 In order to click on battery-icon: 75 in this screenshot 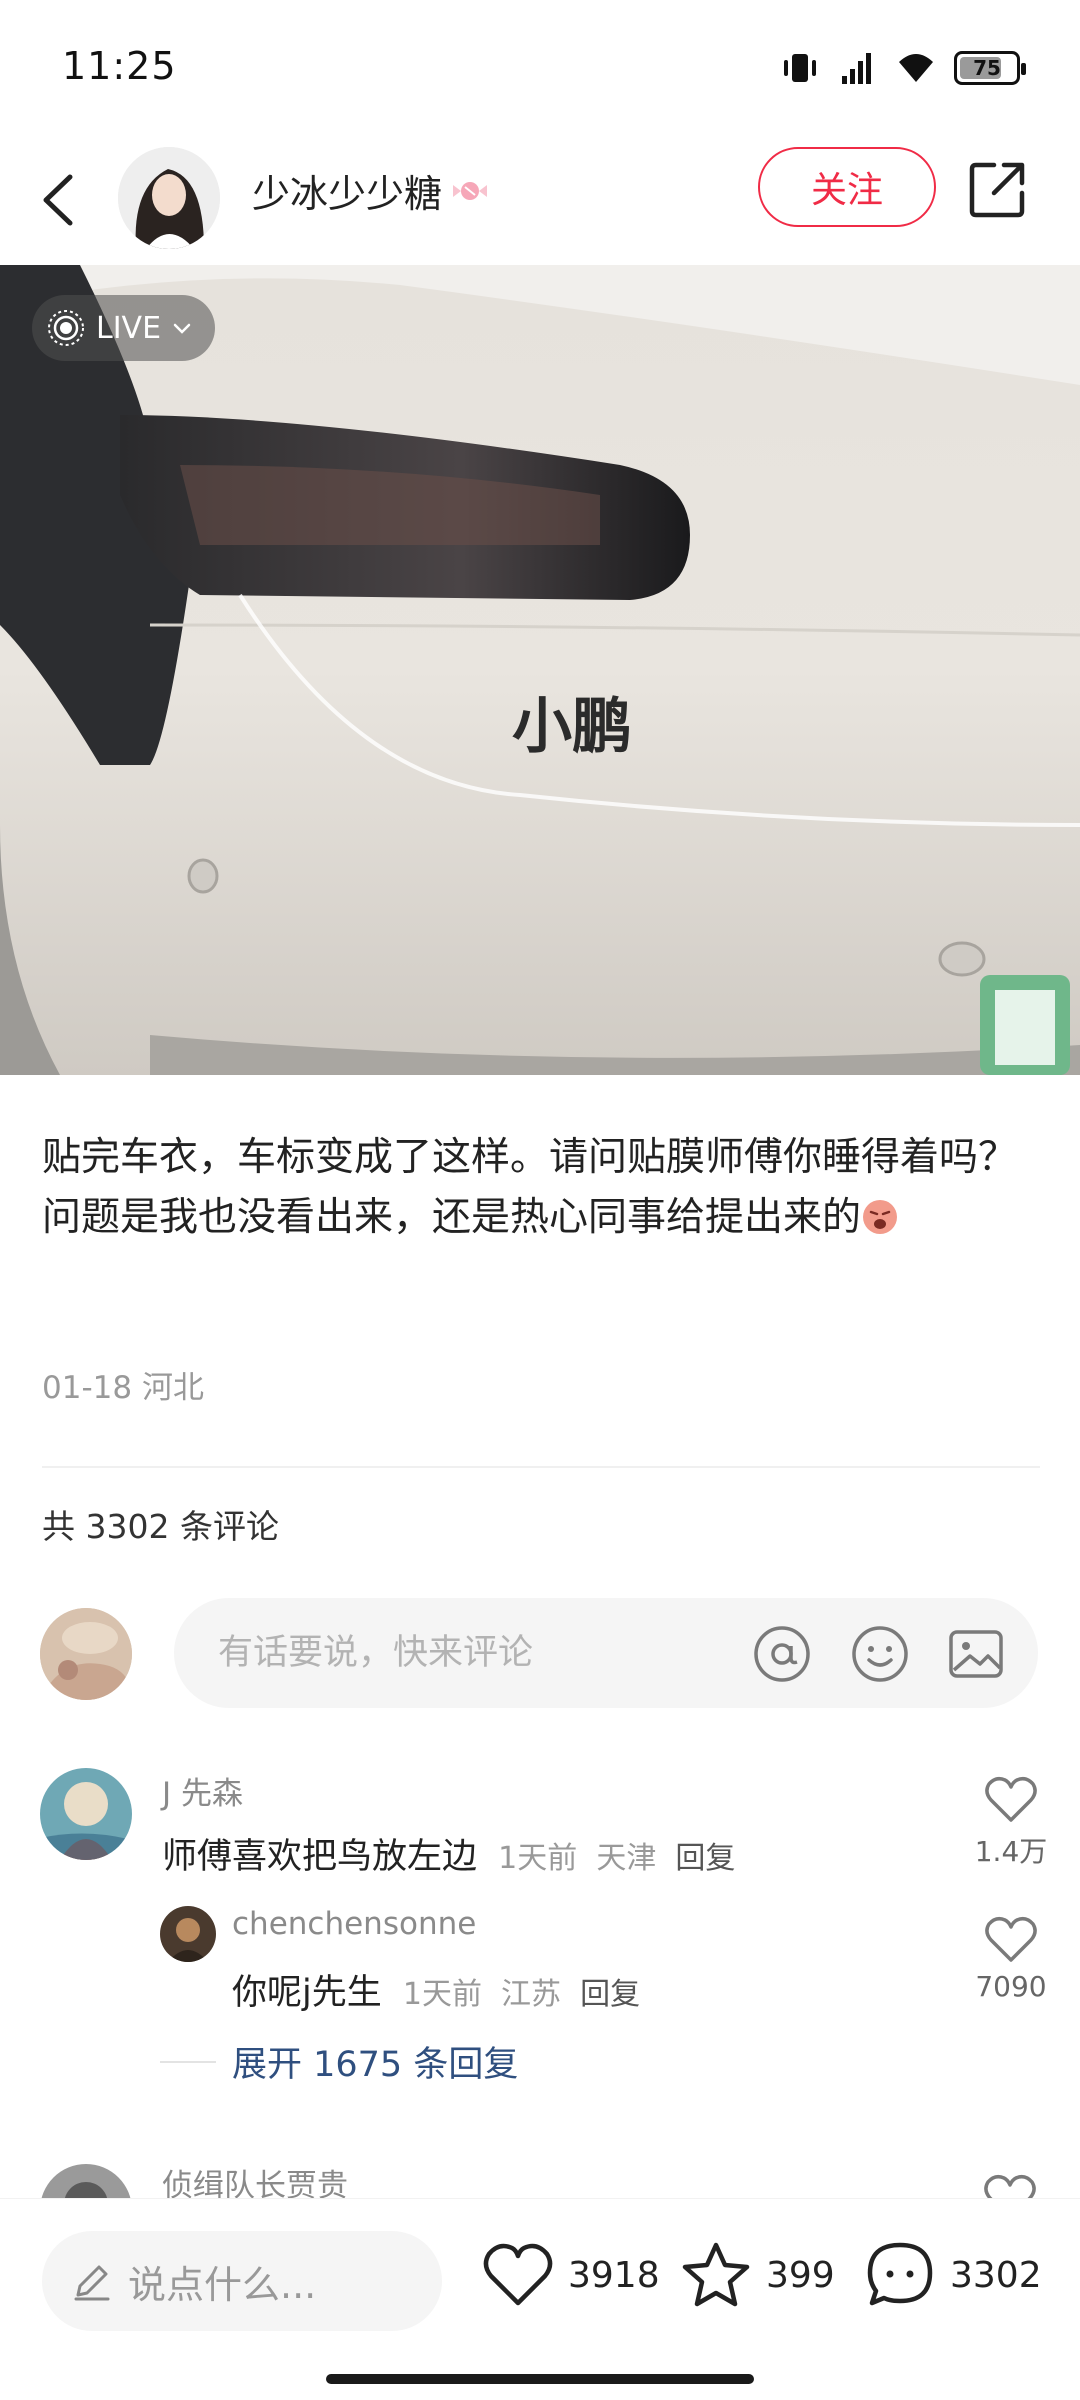, I will do `click(990, 68)`.